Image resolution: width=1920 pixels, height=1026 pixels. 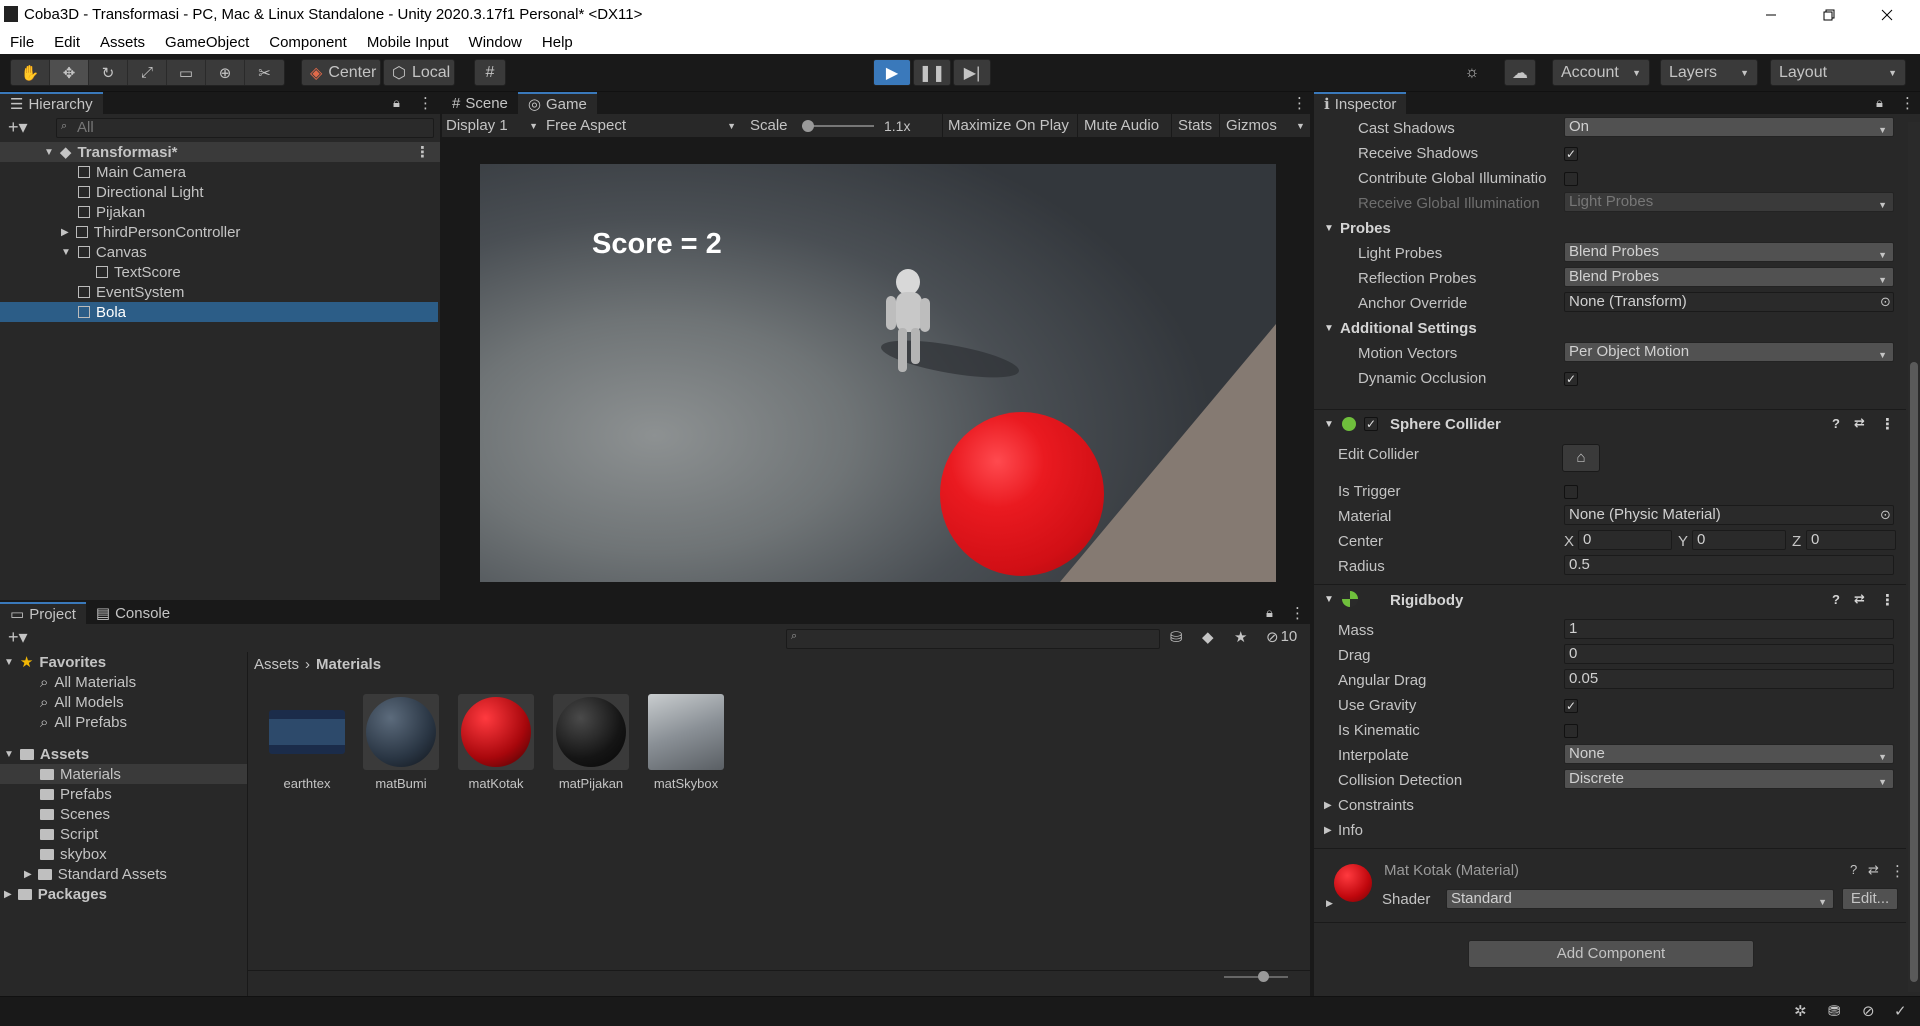 I want to click on bug-icon: ✲, so click(x=1800, y=1011).